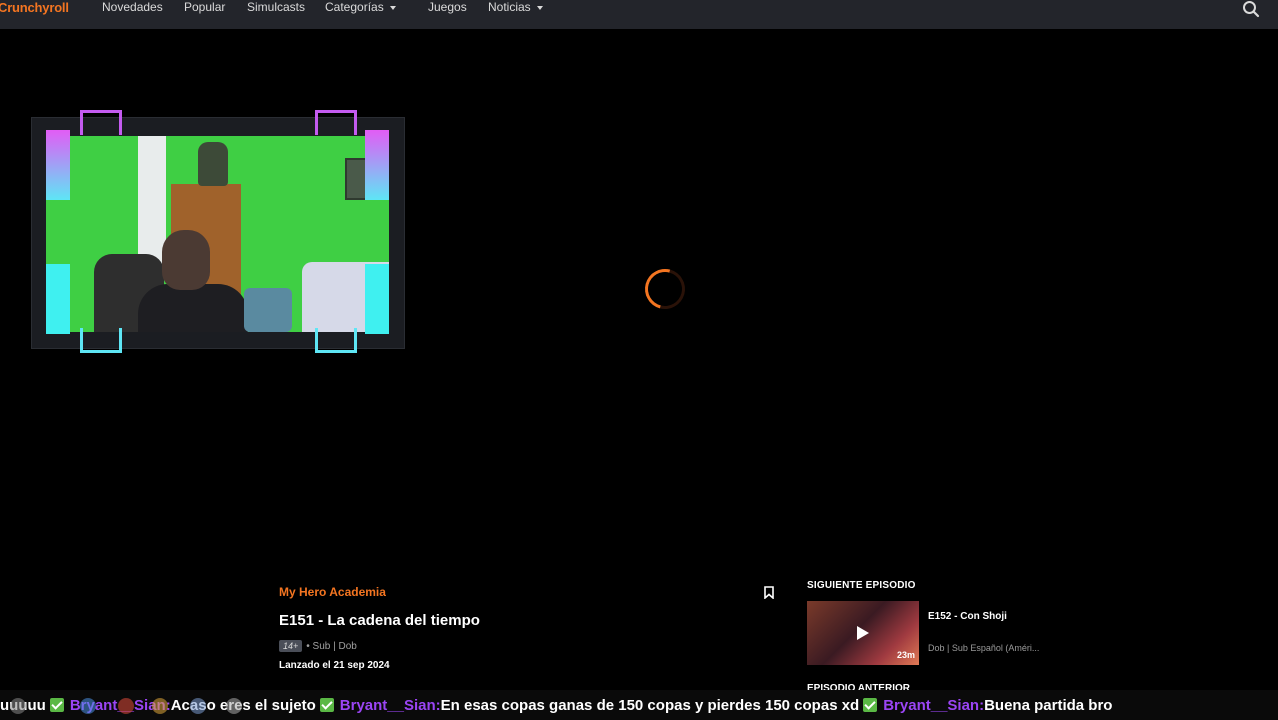 The width and height of the screenshot is (1278, 720). What do you see at coordinates (34, 7) in the screenshot?
I see `crunchyroll-logo: Crunchyroll` at bounding box center [34, 7].